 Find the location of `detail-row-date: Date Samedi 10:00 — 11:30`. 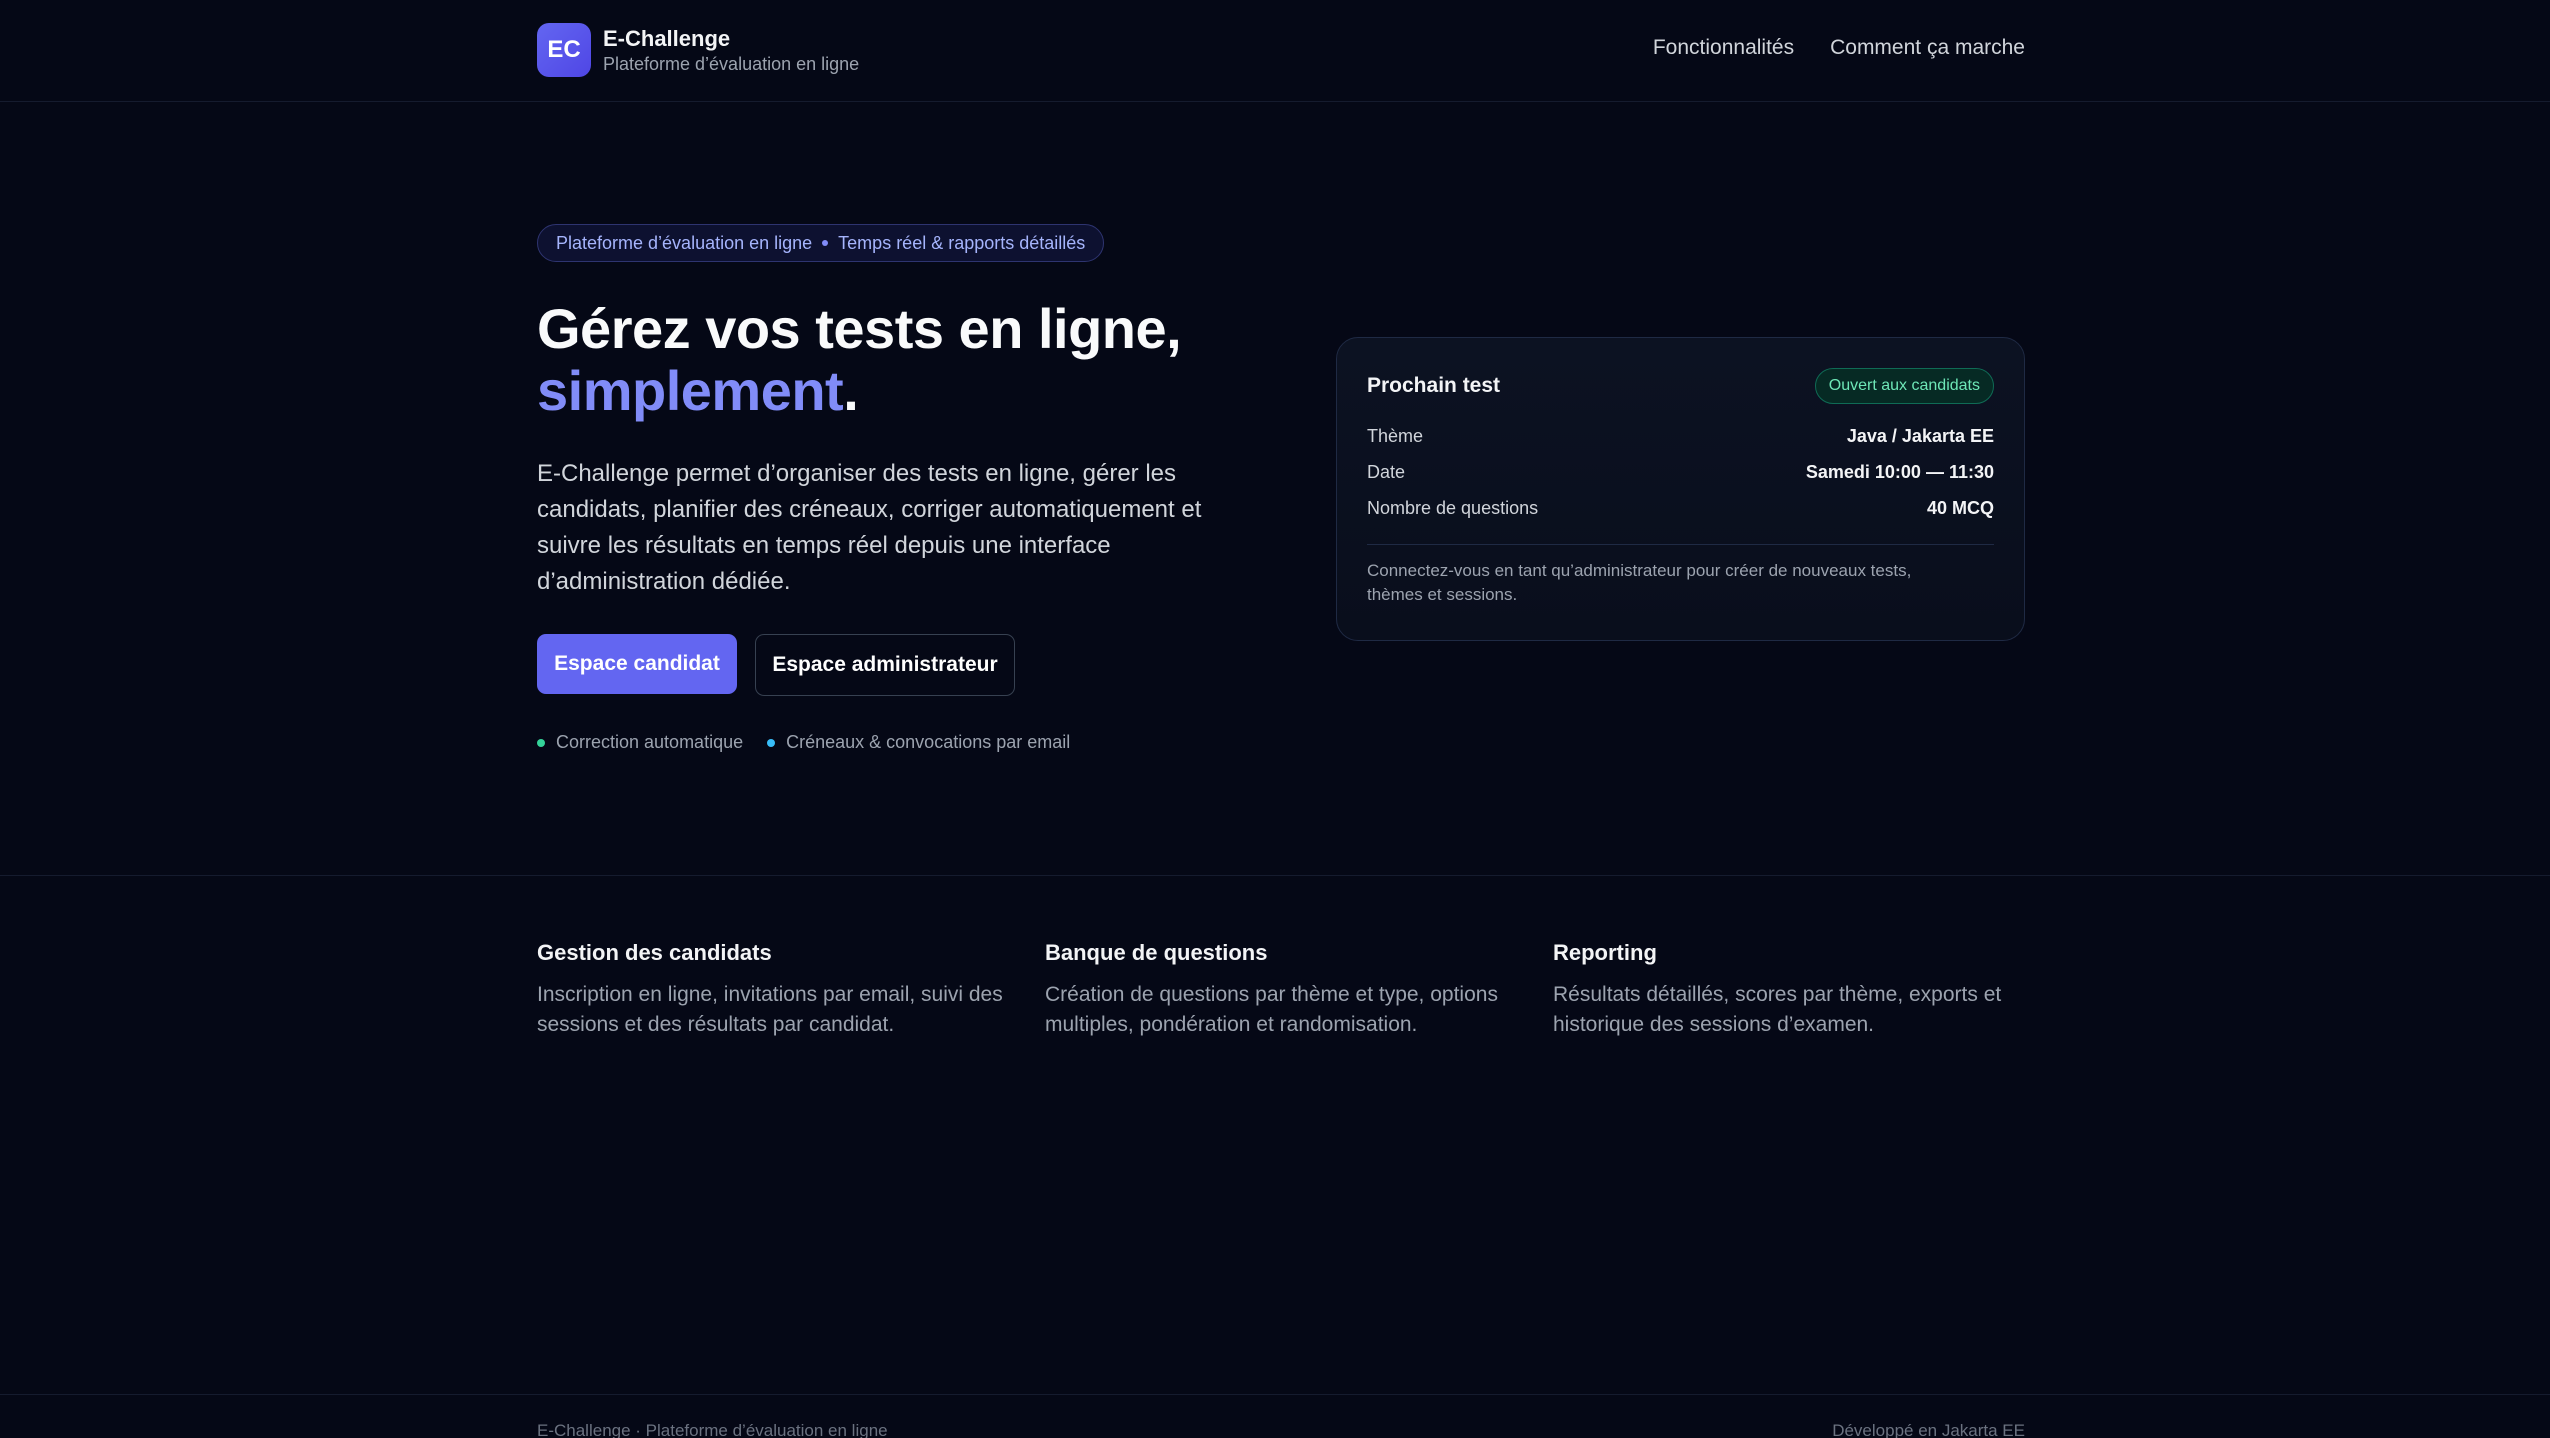

detail-row-date: Date Samedi 10:00 — 11:30 is located at coordinates (1680, 472).